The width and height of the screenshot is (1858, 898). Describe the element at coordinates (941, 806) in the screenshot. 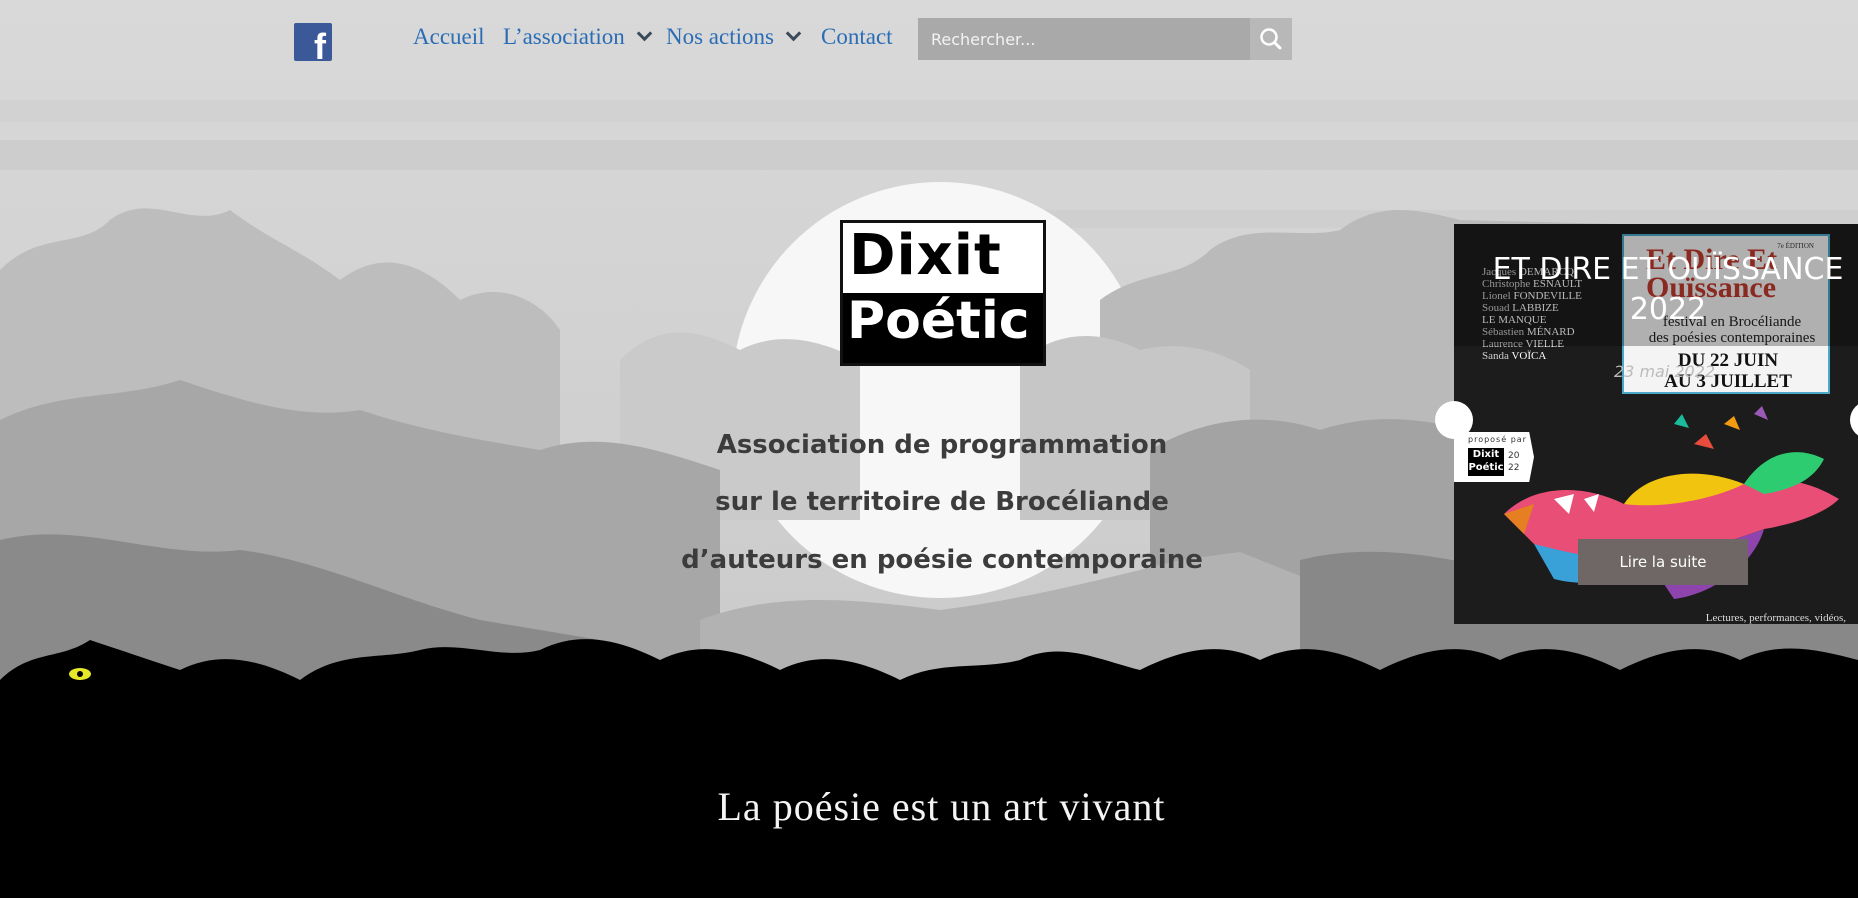

I see `slogan: La poésie est un art vivant` at that location.